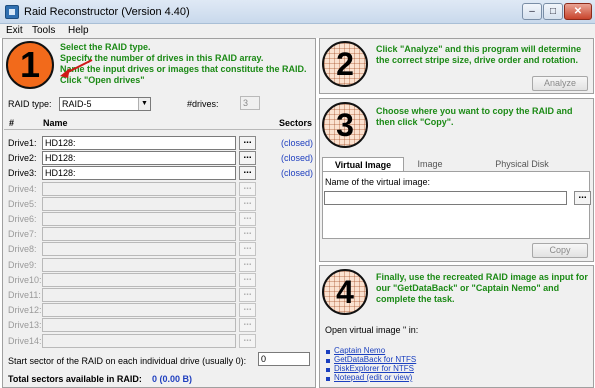 The height and width of the screenshot is (388, 595). Describe the element at coordinates (157, 129) in the screenshot. I see `header-divider` at that location.